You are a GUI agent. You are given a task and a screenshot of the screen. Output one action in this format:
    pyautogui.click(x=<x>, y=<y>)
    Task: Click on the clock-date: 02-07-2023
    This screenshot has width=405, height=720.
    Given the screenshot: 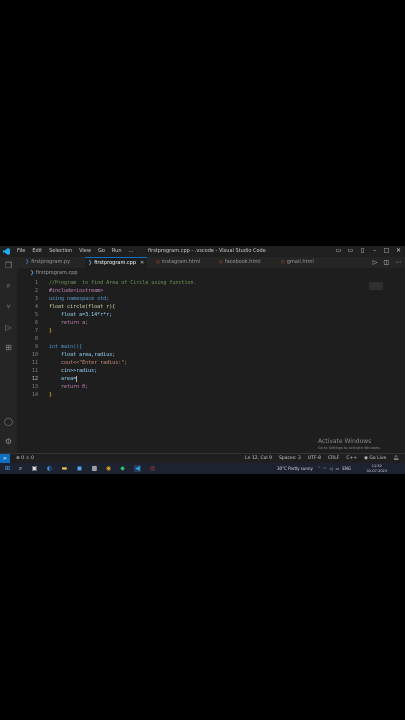 What is the action you would take?
    pyautogui.click(x=376, y=470)
    